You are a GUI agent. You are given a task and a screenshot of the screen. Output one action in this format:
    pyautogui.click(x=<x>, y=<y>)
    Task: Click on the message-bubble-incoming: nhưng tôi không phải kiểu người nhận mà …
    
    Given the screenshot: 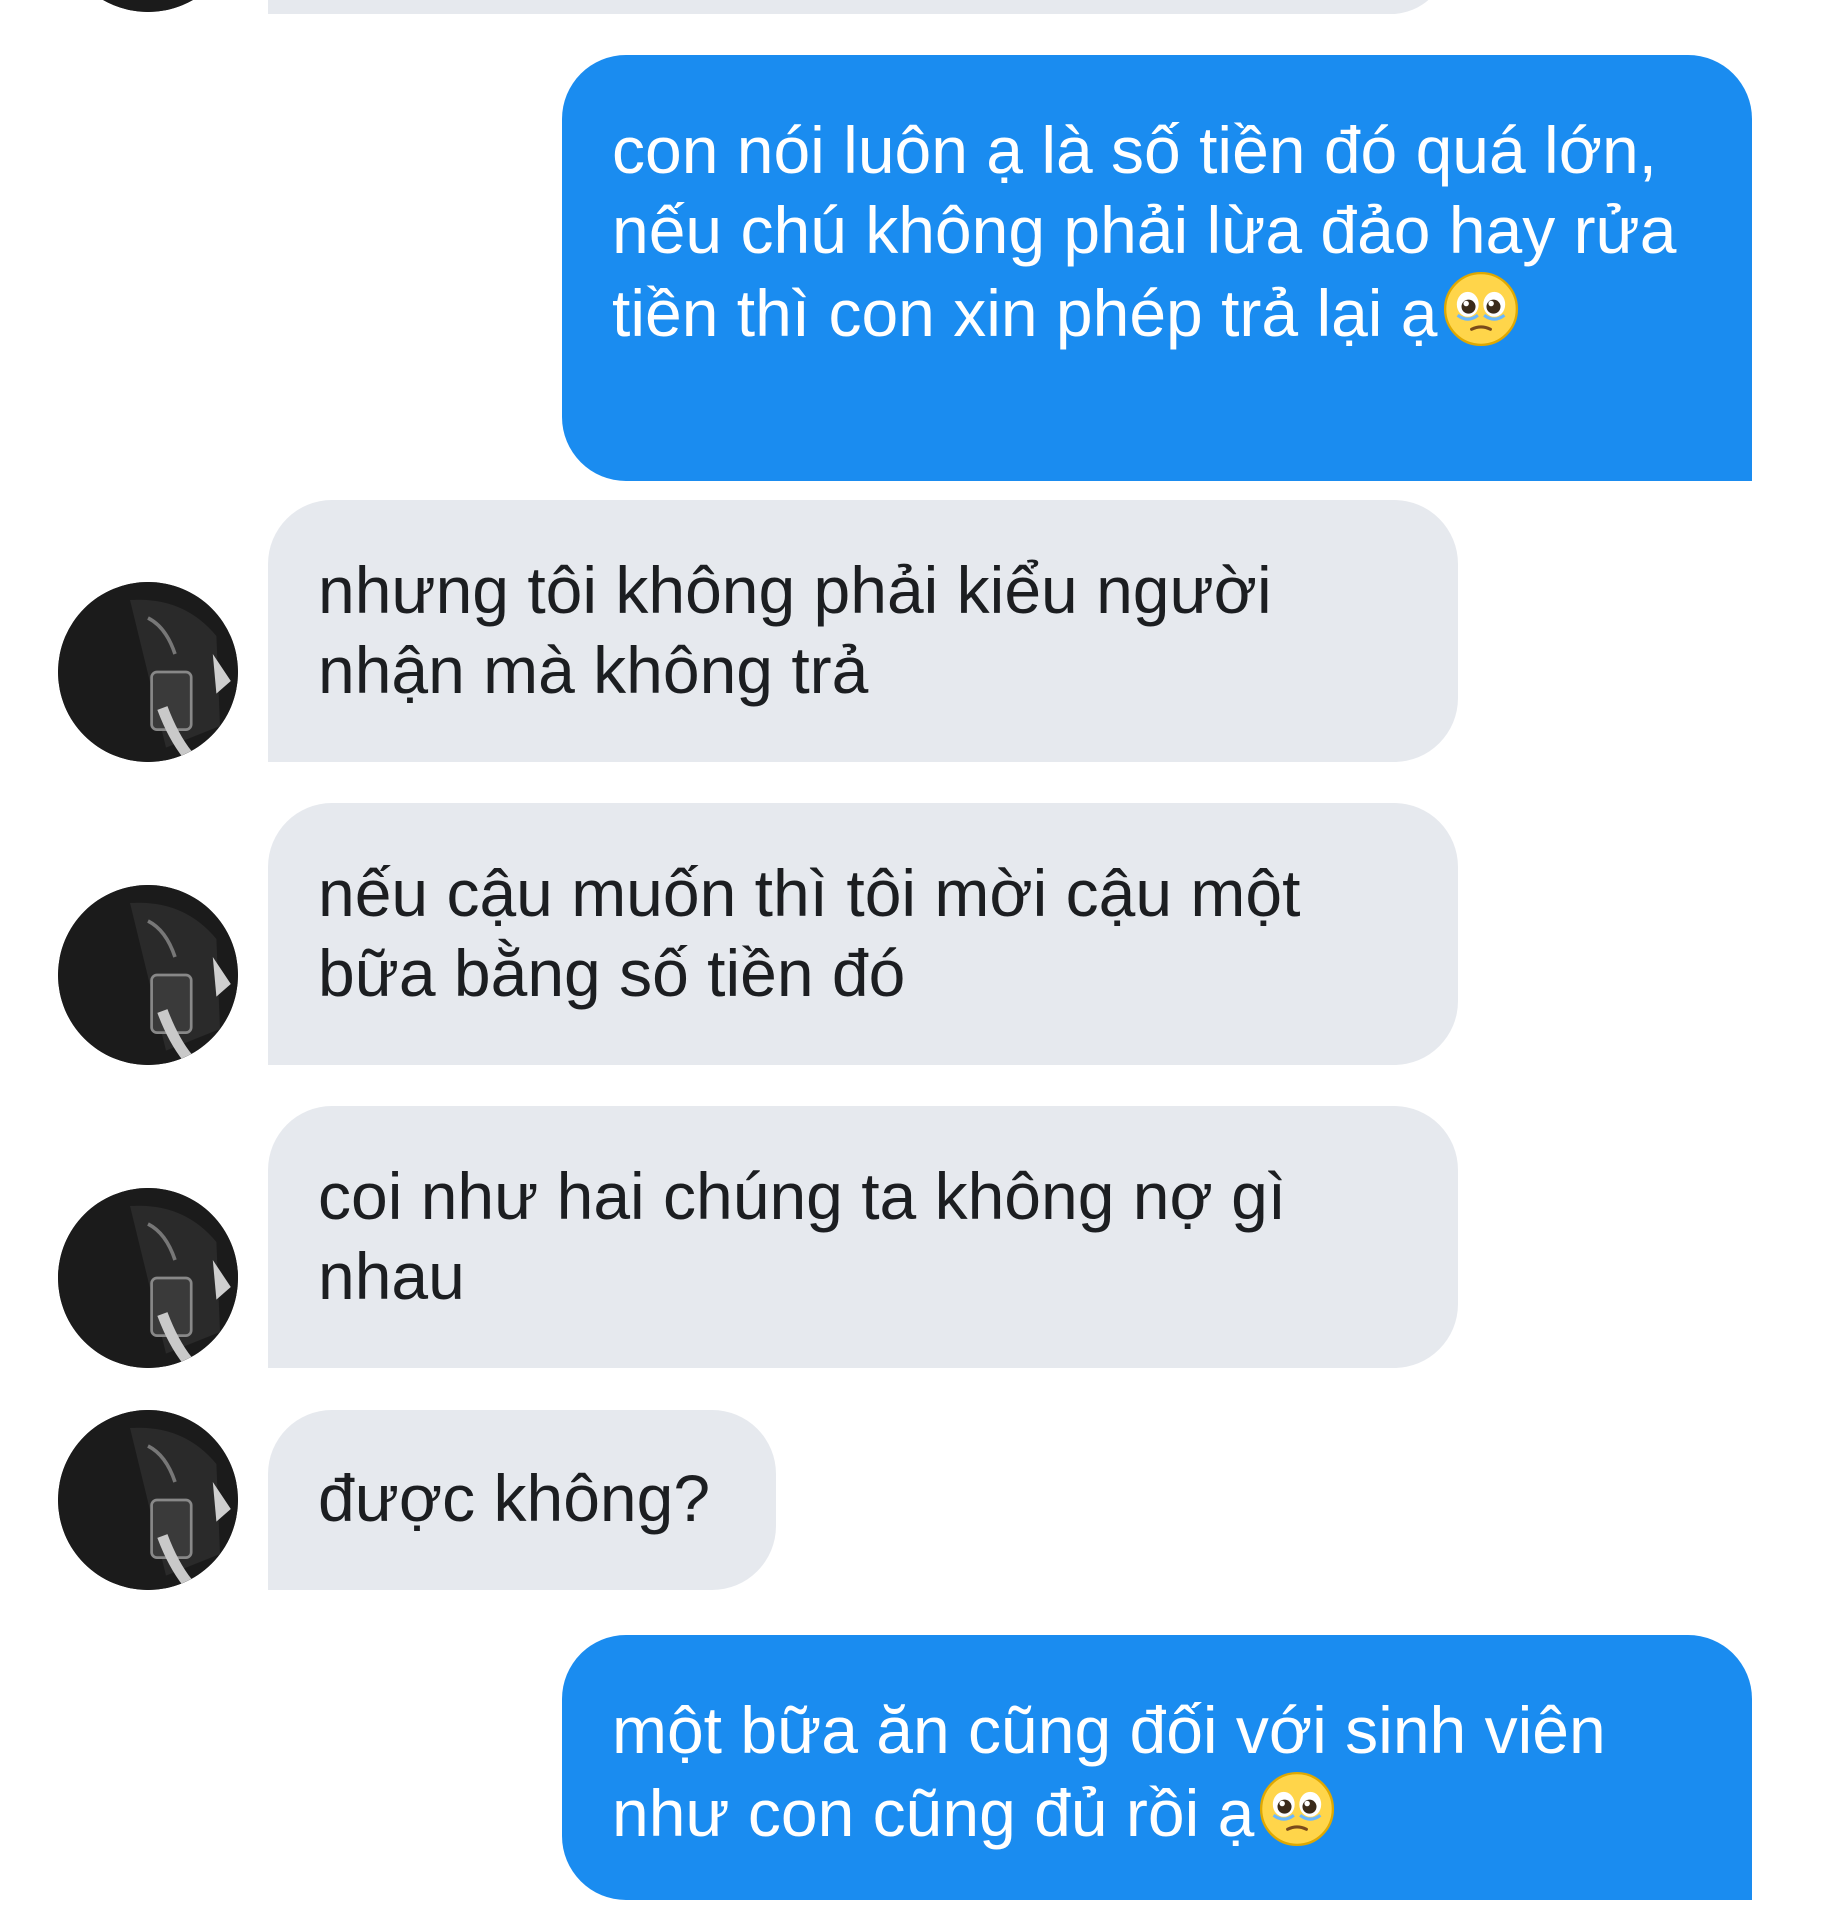 What is the action you would take?
    pyautogui.click(x=863, y=631)
    